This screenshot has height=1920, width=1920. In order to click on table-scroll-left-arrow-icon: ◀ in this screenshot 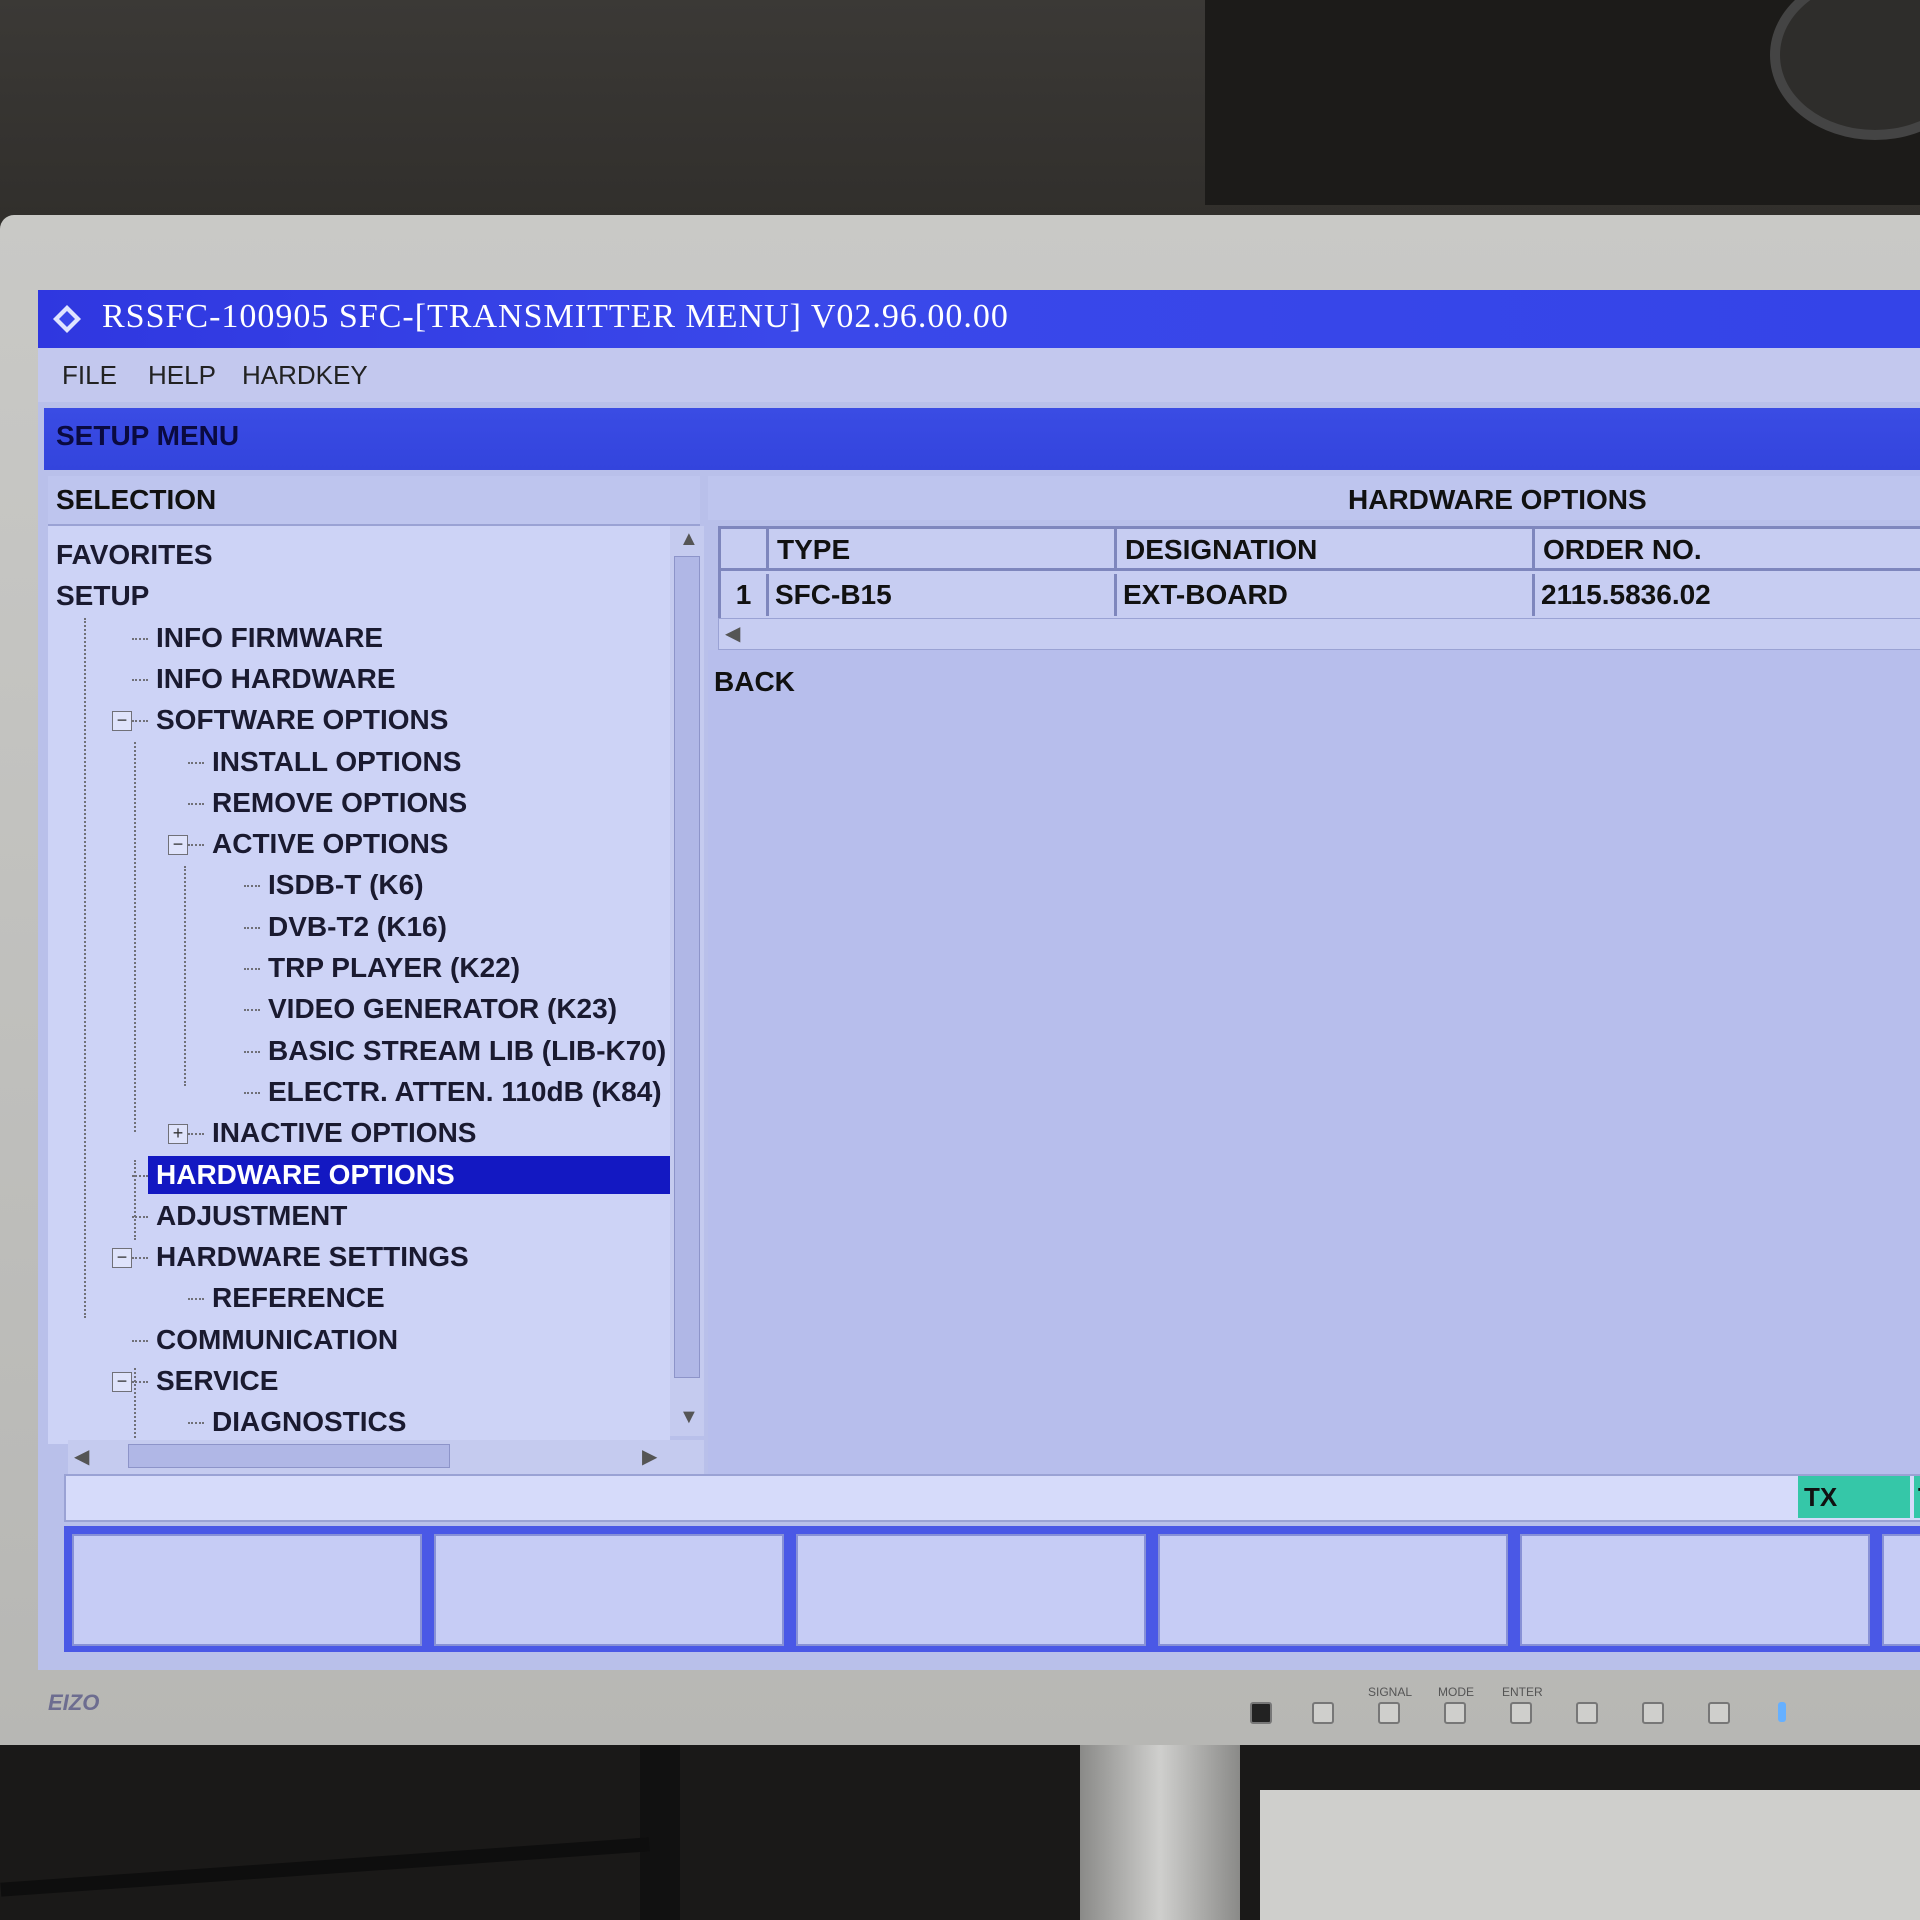, I will do `click(732, 633)`.